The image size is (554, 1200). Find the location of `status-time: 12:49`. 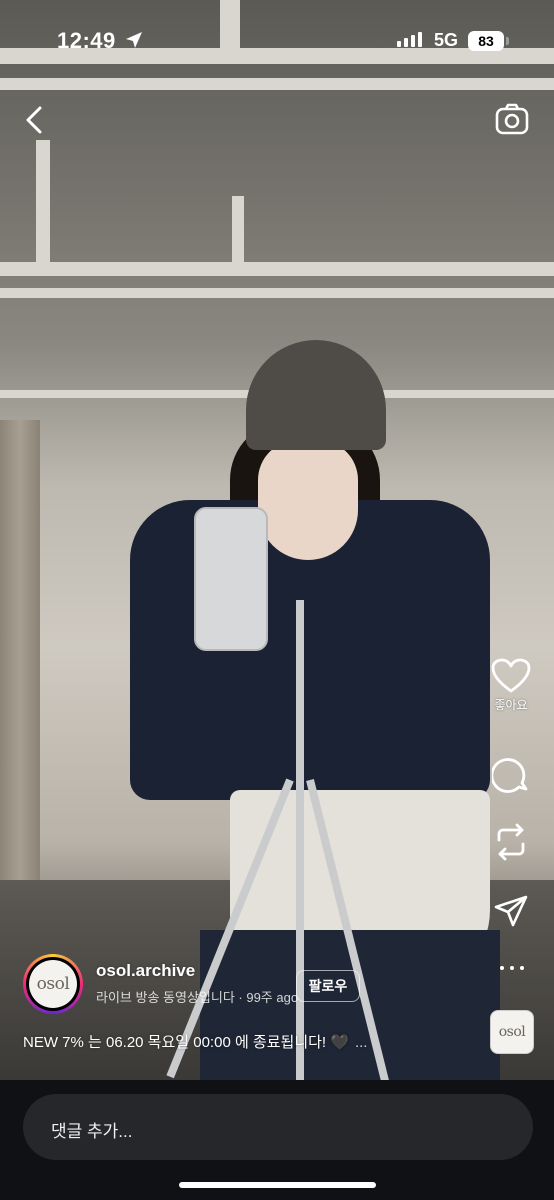

status-time: 12:49 is located at coordinates (86, 40).